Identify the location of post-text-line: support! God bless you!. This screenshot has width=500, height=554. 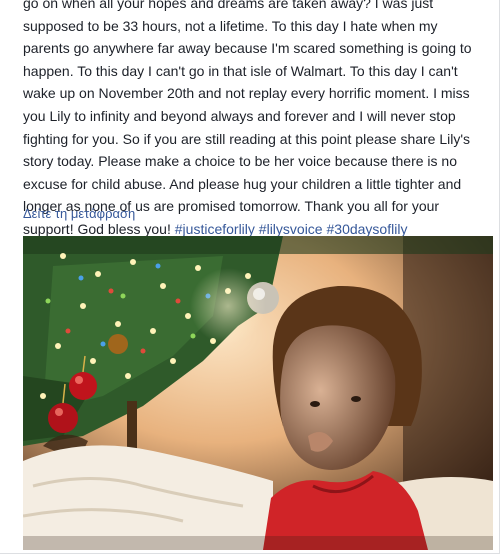
(97, 228).